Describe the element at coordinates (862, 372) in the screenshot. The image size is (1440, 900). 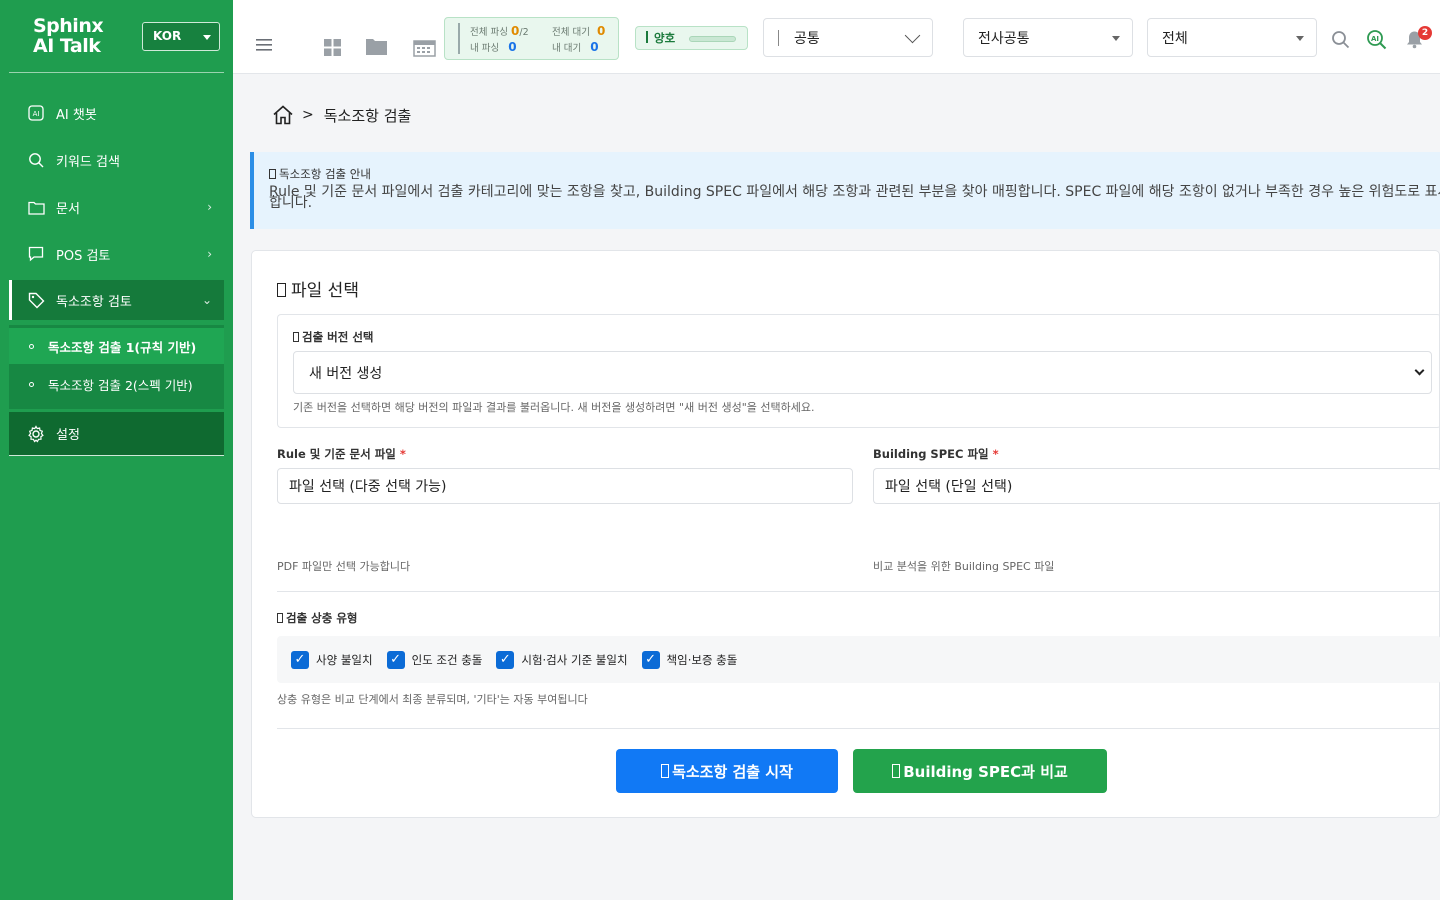
I see `version-select: 새 버전 생성` at that location.